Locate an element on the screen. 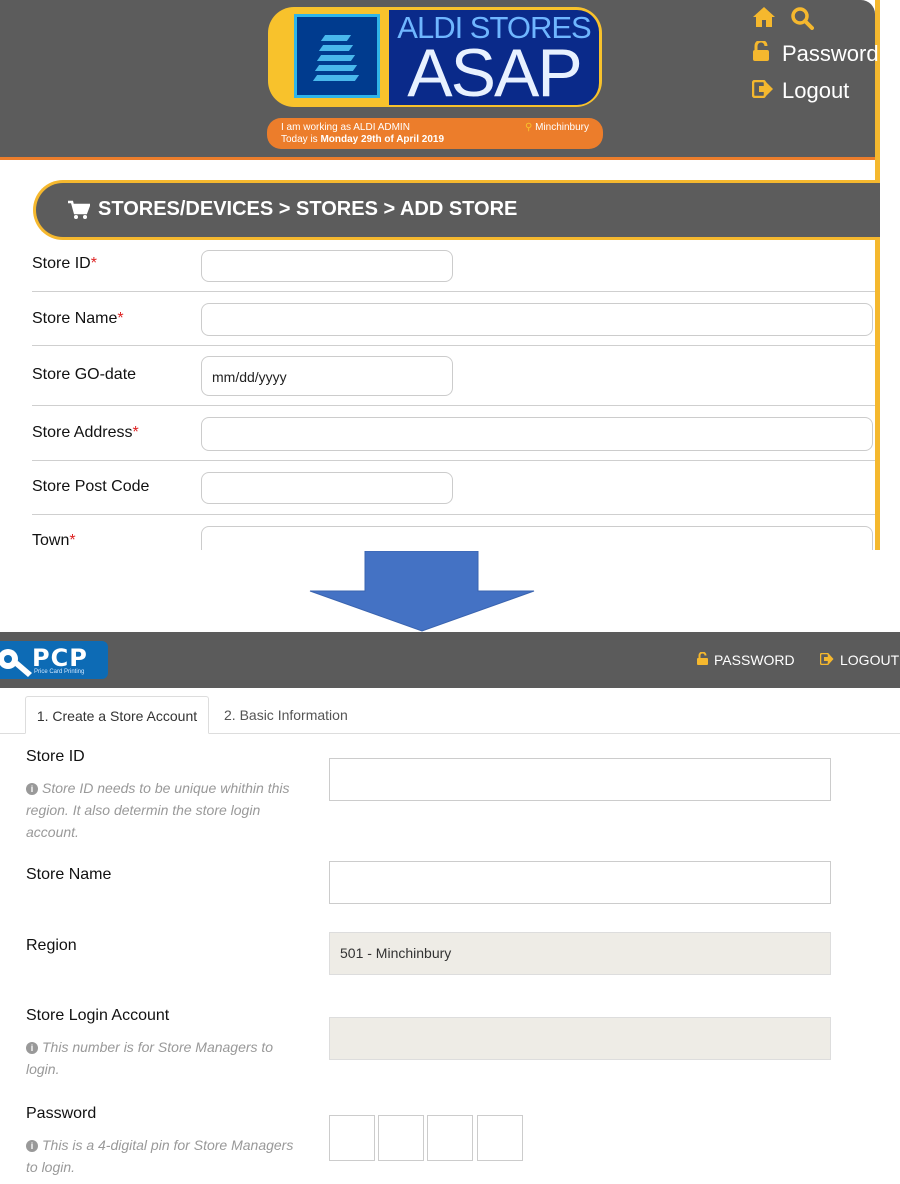 The width and height of the screenshot is (900, 1184). working-as-text: I am working as ALDI ADMIN is located at coordinates (345, 127).